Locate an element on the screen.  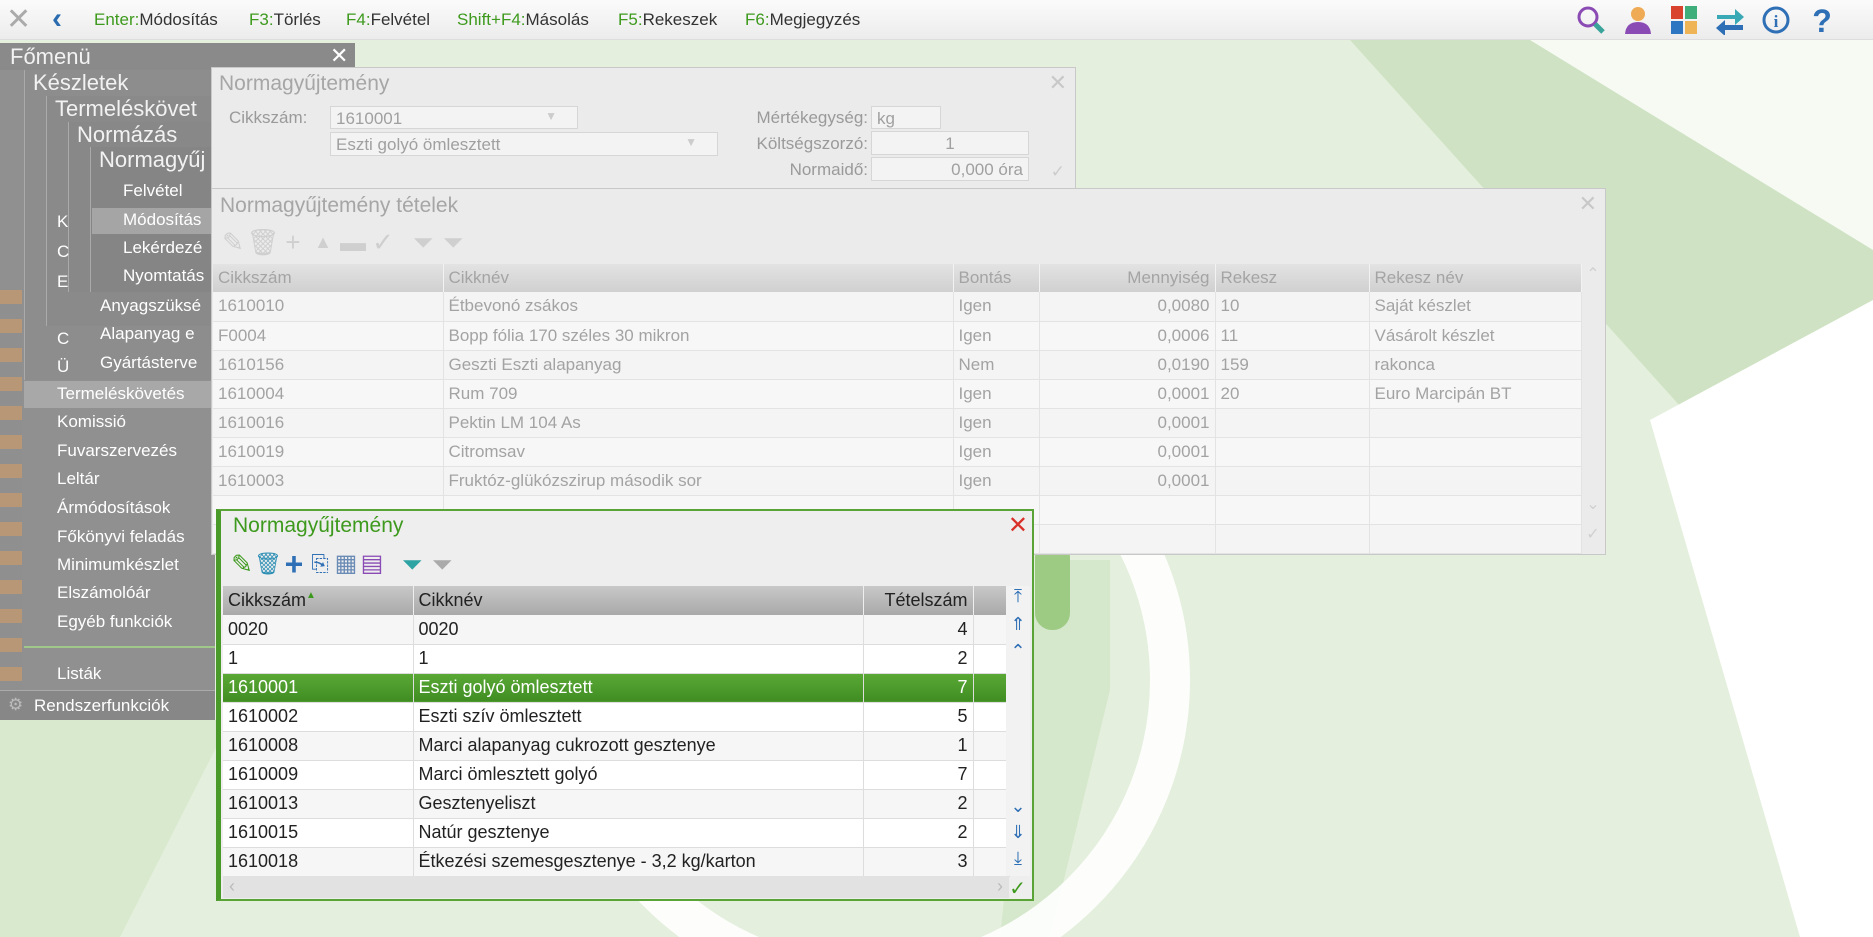
menu-item-partial: Ü is located at coordinates (63, 367).